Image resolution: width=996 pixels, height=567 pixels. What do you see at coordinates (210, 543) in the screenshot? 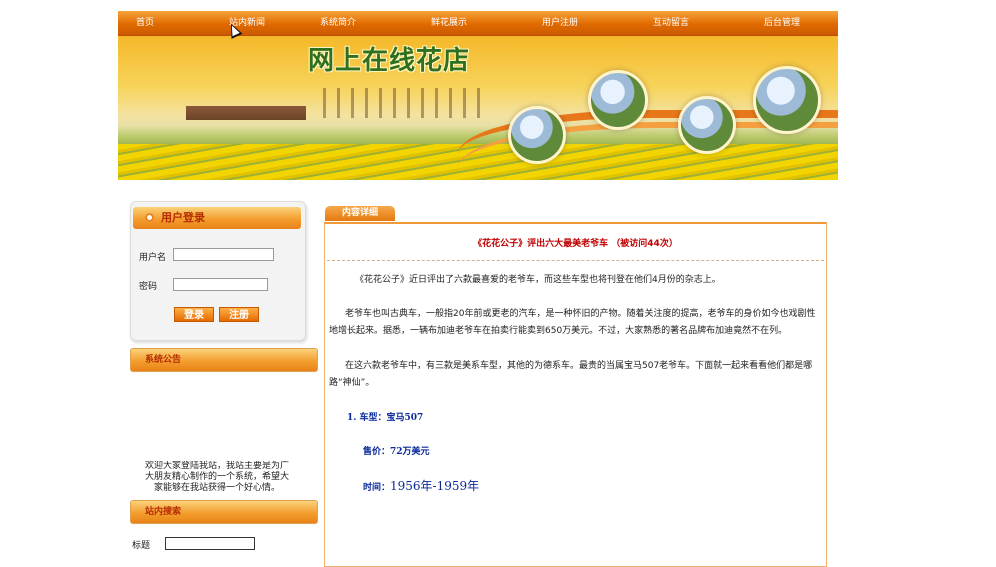
I see `search-input` at bounding box center [210, 543].